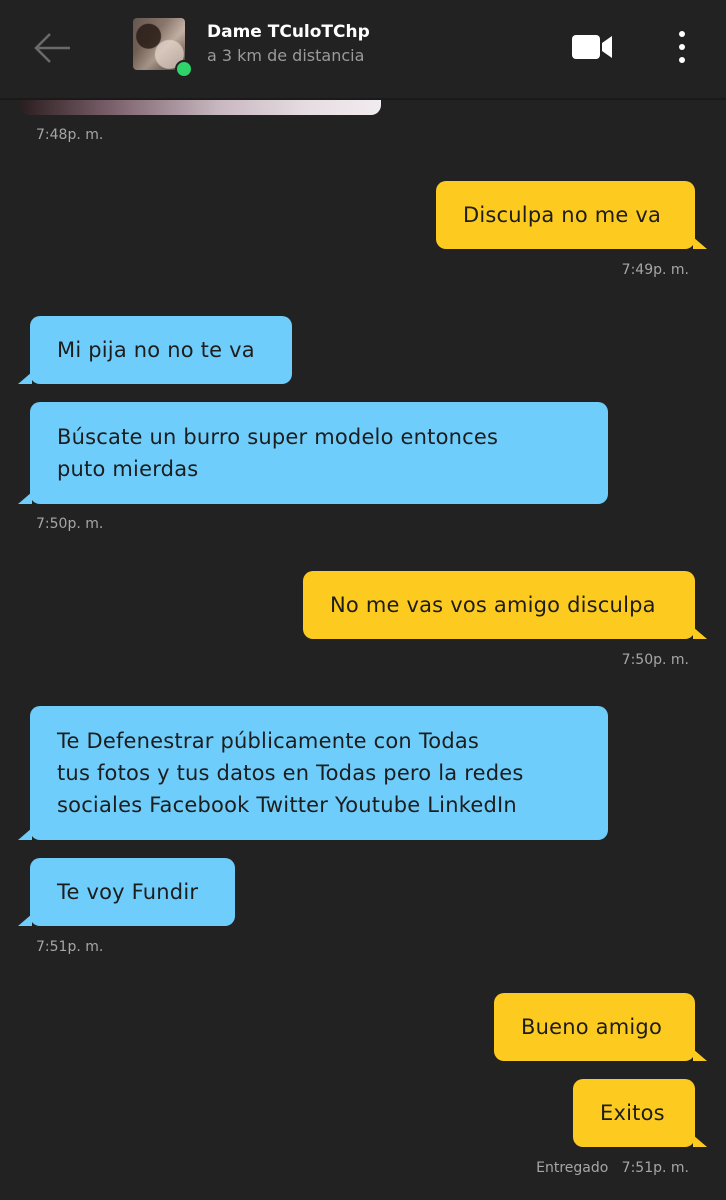 This screenshot has height=1200, width=726. I want to click on incoming-message: Mi pija no no te va, so click(155, 350).